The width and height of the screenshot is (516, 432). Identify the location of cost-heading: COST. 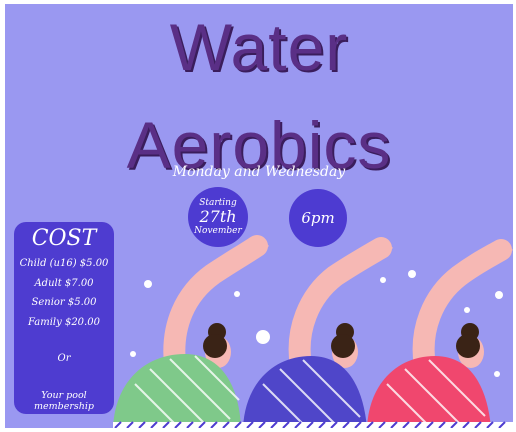
(64, 238).